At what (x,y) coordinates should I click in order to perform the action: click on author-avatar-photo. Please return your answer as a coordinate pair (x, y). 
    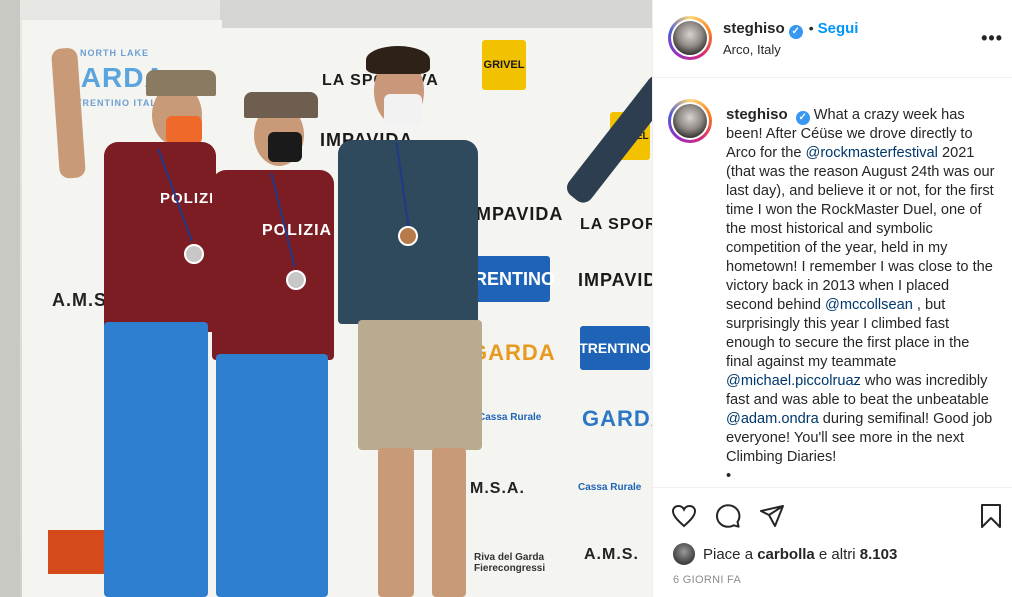
    Looking at the image, I should click on (690, 38).